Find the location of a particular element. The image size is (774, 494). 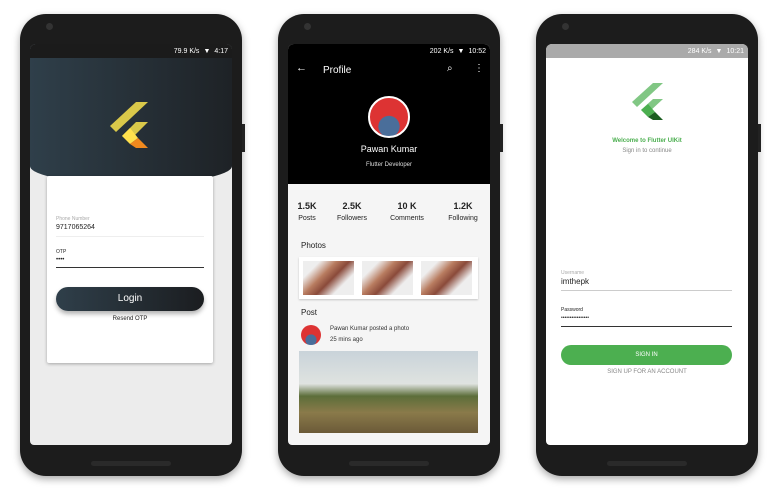

post-heading: Post is located at coordinates (309, 312).